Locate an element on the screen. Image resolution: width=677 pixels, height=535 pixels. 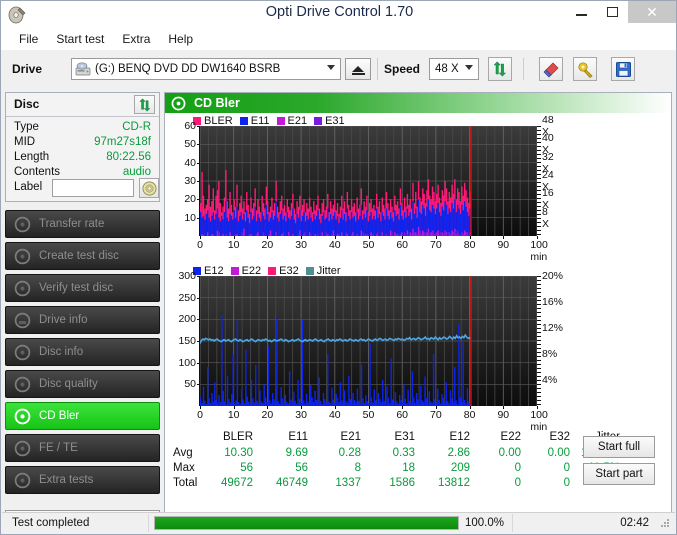
menu-bar: File Start test Extra Help is located at coordinates (338, 39).